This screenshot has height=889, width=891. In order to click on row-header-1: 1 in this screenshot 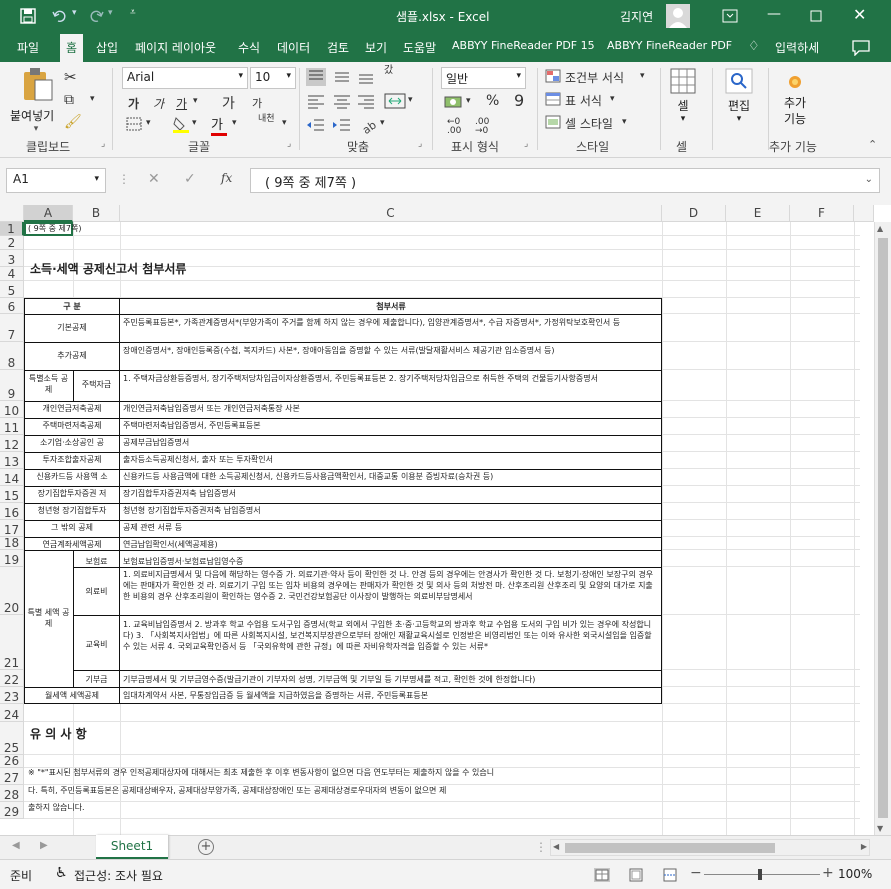, I will do `click(12, 229)`.